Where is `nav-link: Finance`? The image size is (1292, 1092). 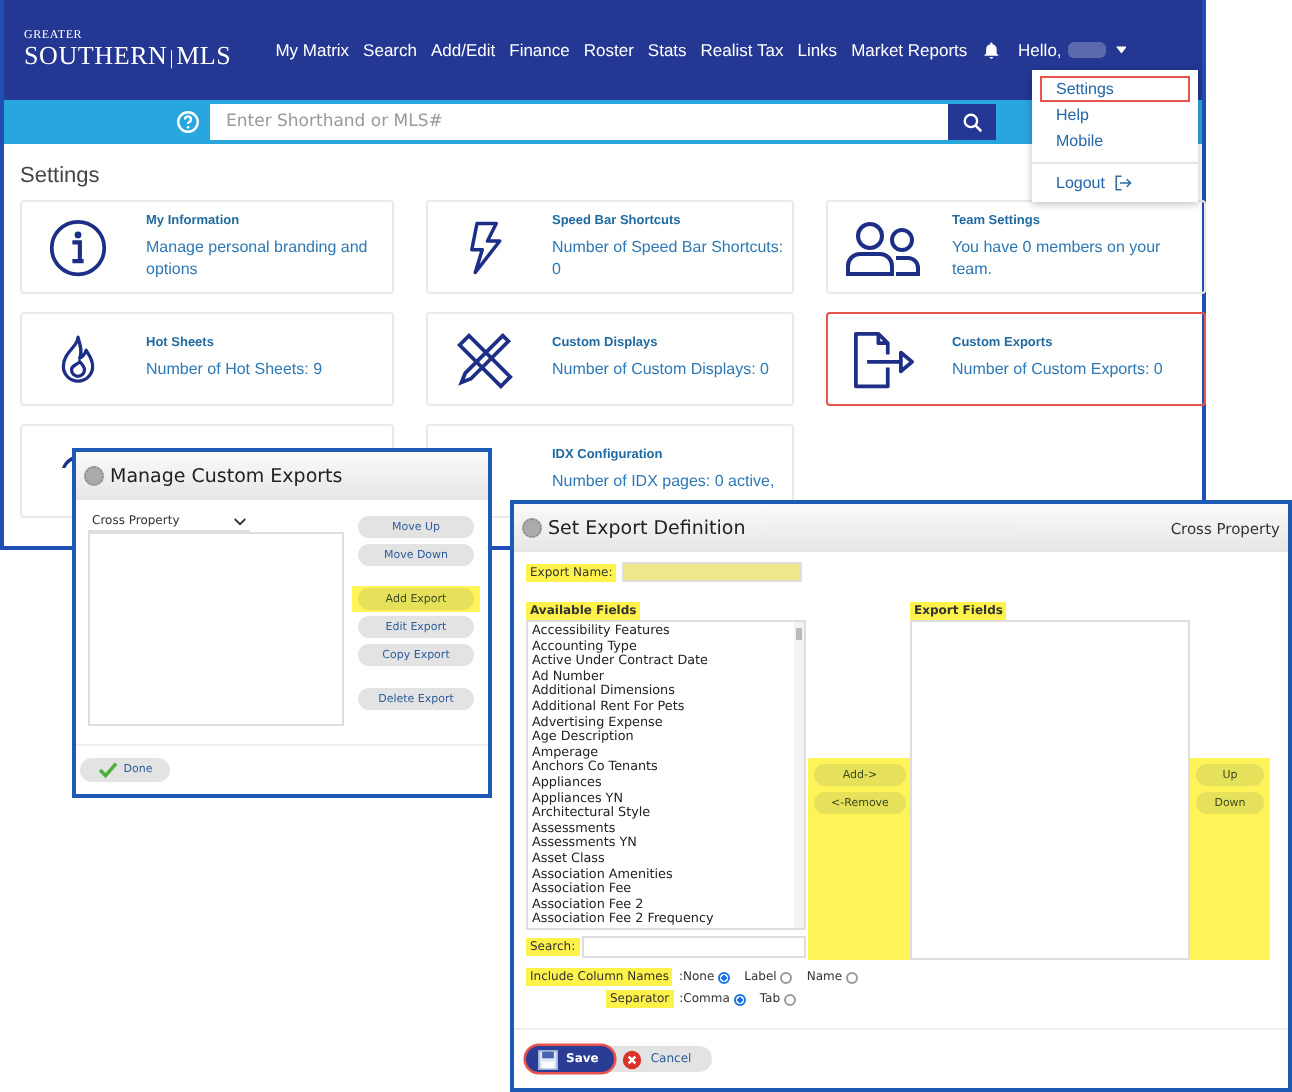
nav-link: Finance is located at coordinates (539, 50).